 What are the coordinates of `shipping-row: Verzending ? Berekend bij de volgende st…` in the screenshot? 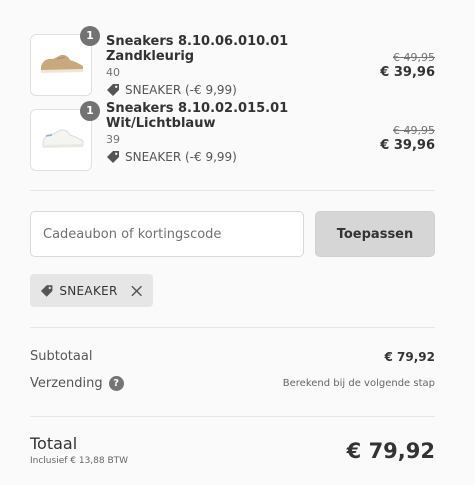 It's located at (232, 383).